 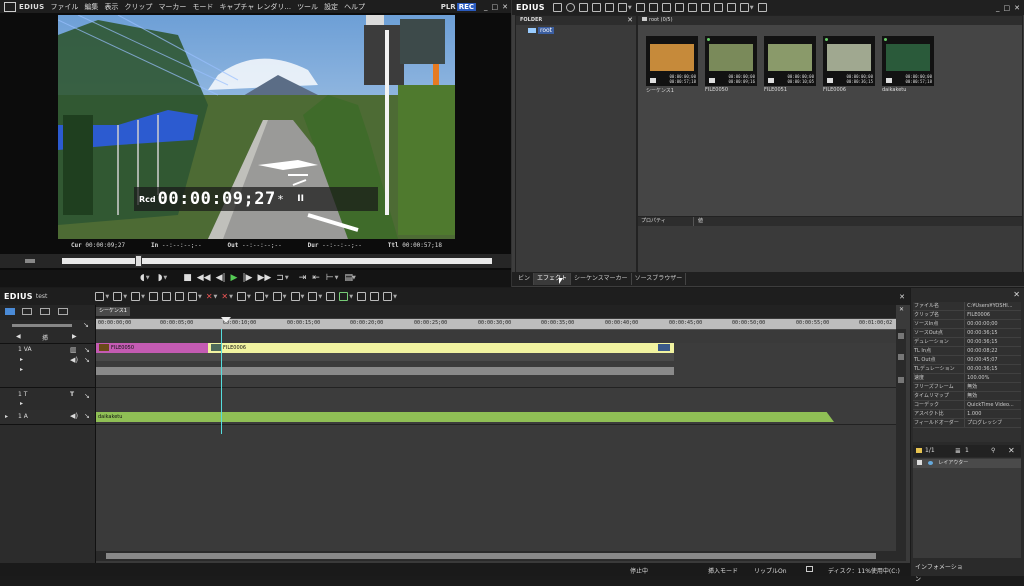 I want to click on paste-icon, so click(x=666, y=7).